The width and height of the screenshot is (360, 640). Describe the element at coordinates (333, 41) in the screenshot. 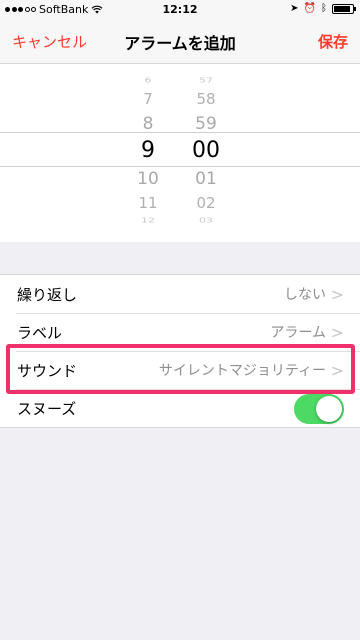

I see `save-button: 保存` at that location.